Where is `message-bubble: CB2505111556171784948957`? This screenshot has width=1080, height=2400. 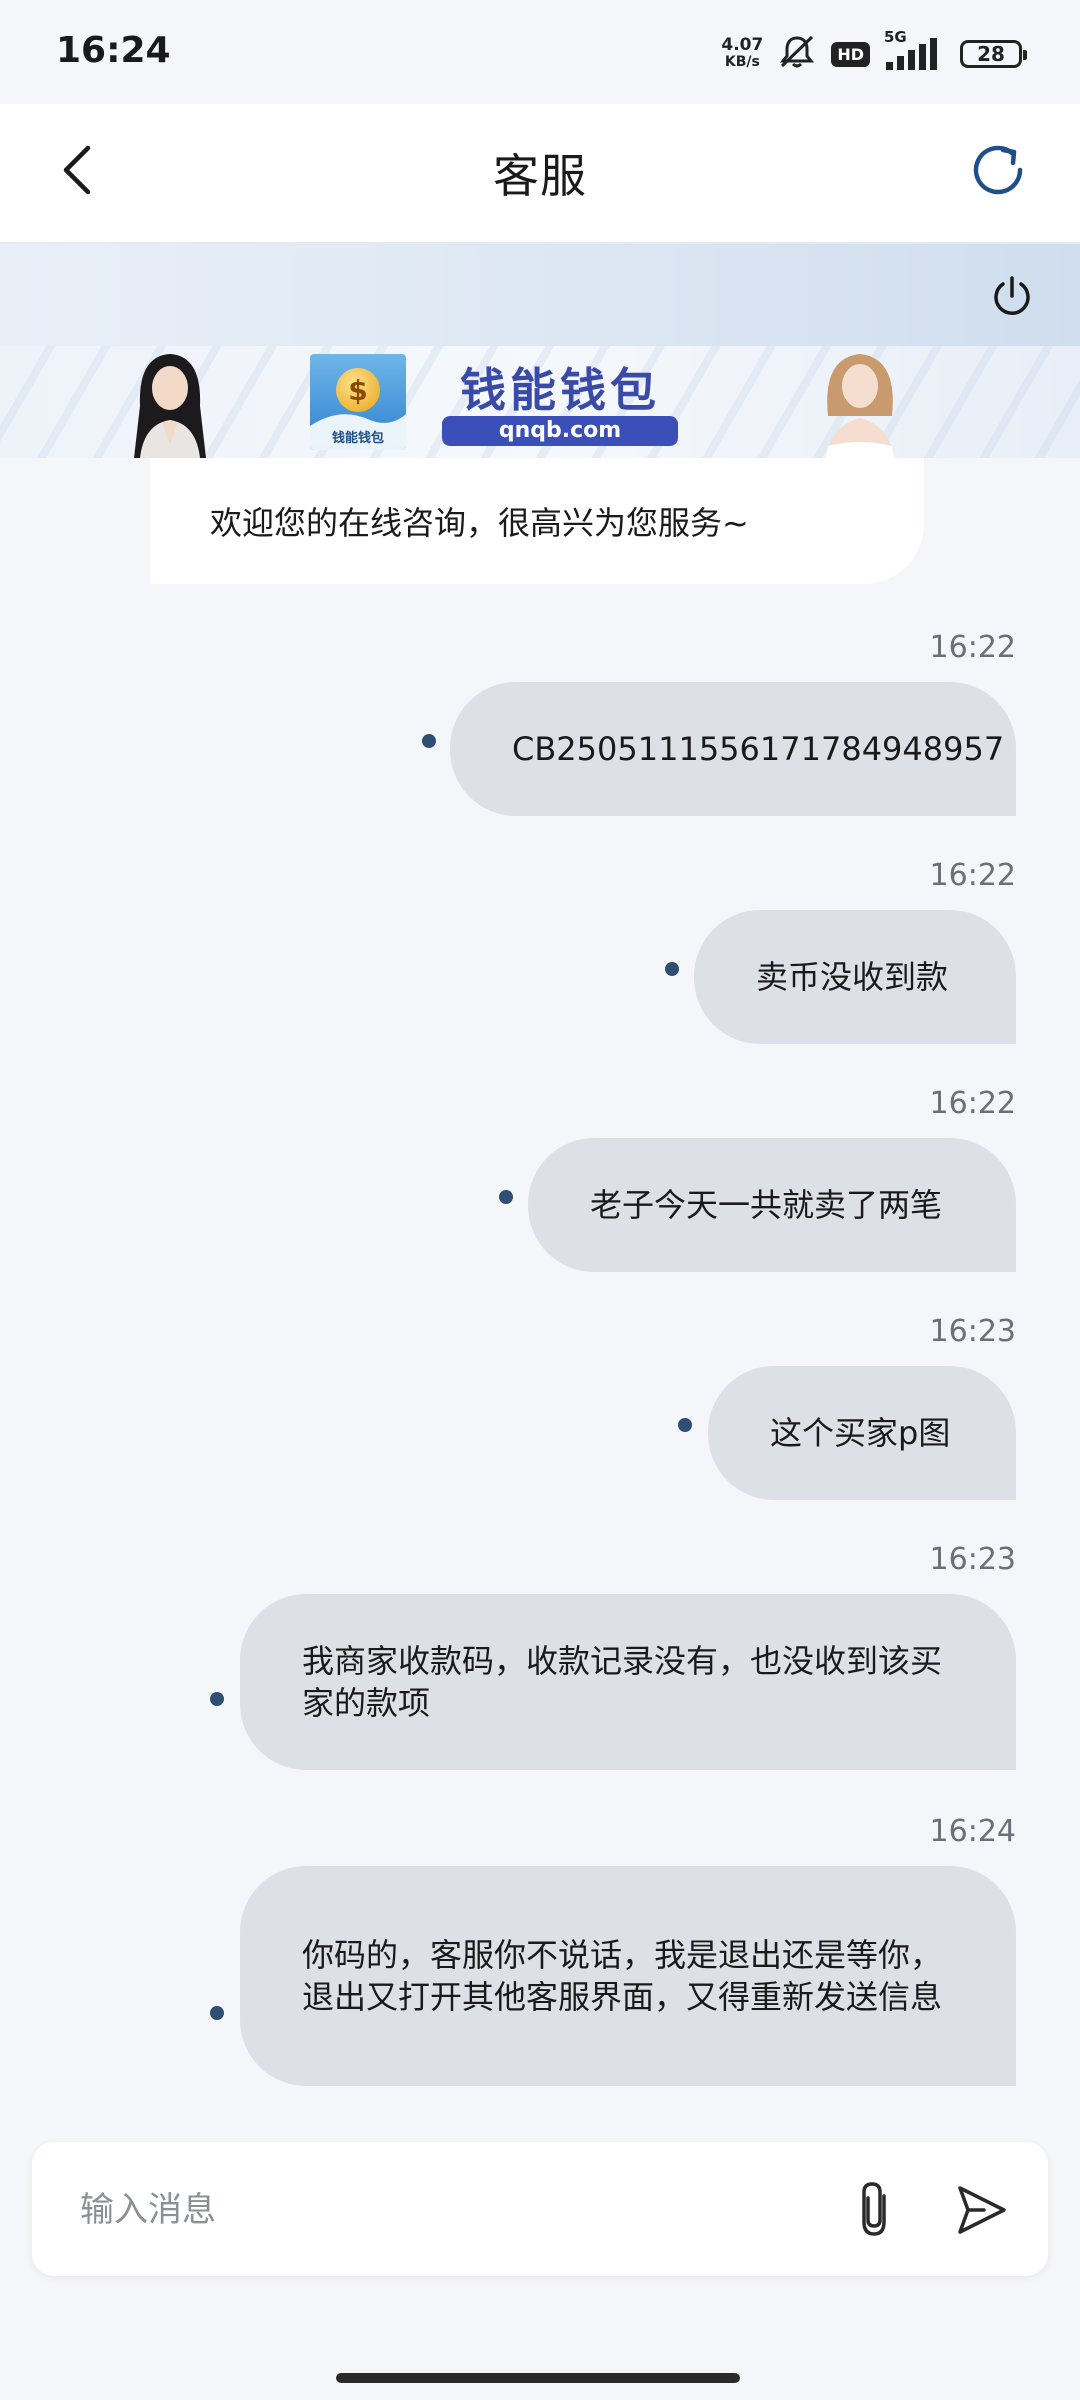 message-bubble: CB2505111556171784948957 is located at coordinates (733, 749).